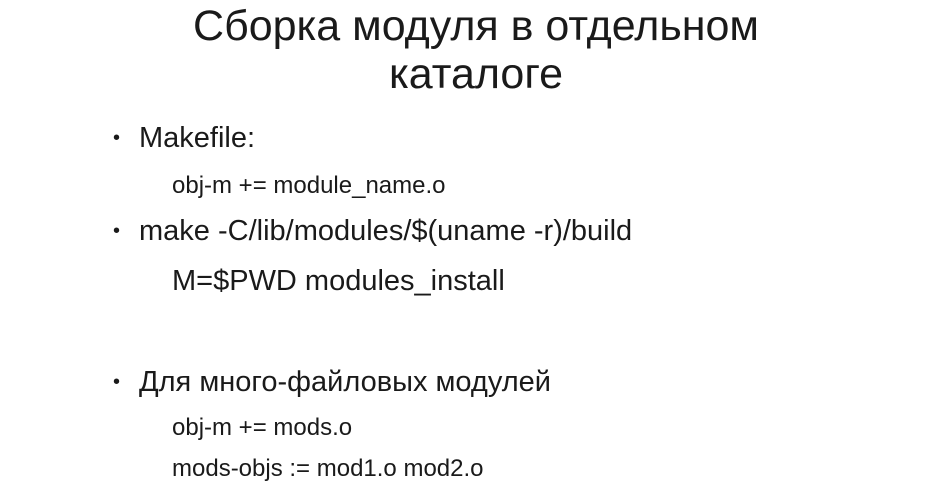  Describe the element at coordinates (328, 468) in the screenshot. I see `sub-item-code: mods-objs := mod1.o mod2.o` at that location.